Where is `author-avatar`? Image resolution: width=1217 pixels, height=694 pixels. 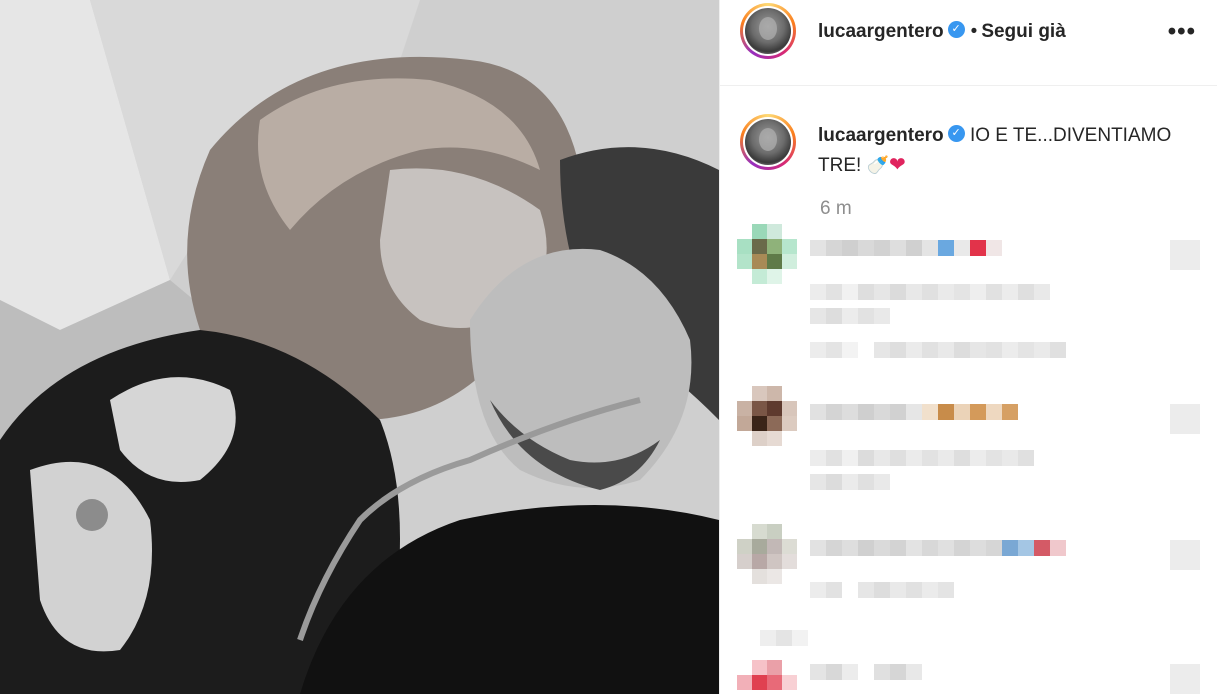 author-avatar is located at coordinates (768, 31).